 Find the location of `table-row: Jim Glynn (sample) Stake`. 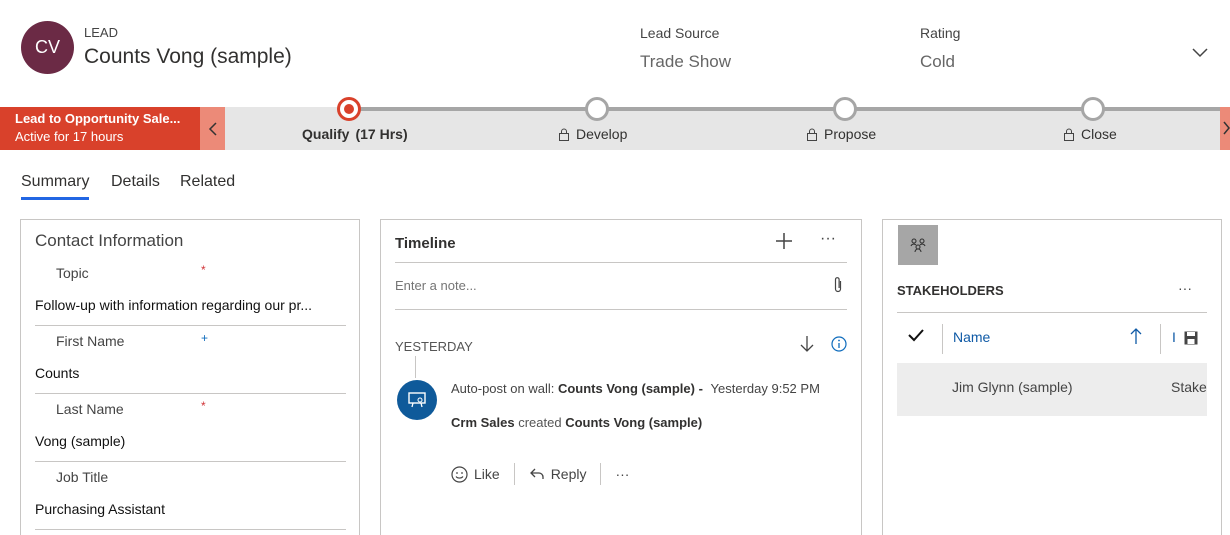

table-row: Jim Glynn (sample) Stake is located at coordinates (1052, 389).